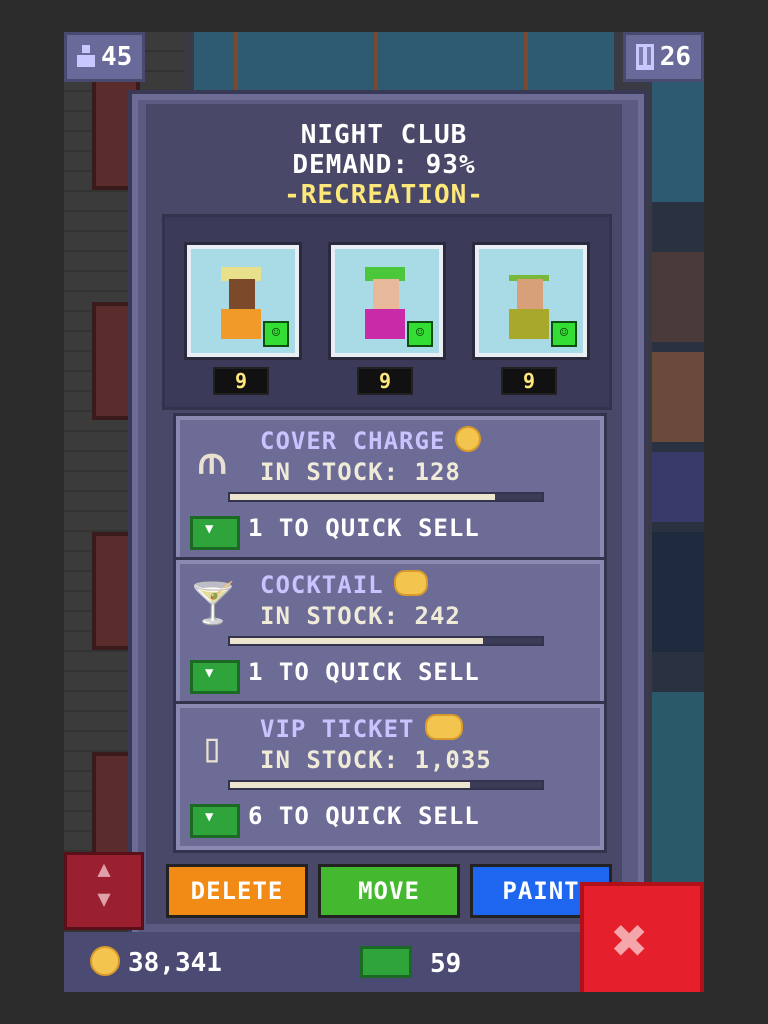  What do you see at coordinates (446, 964) in the screenshot?
I see `bux-value: 59` at bounding box center [446, 964].